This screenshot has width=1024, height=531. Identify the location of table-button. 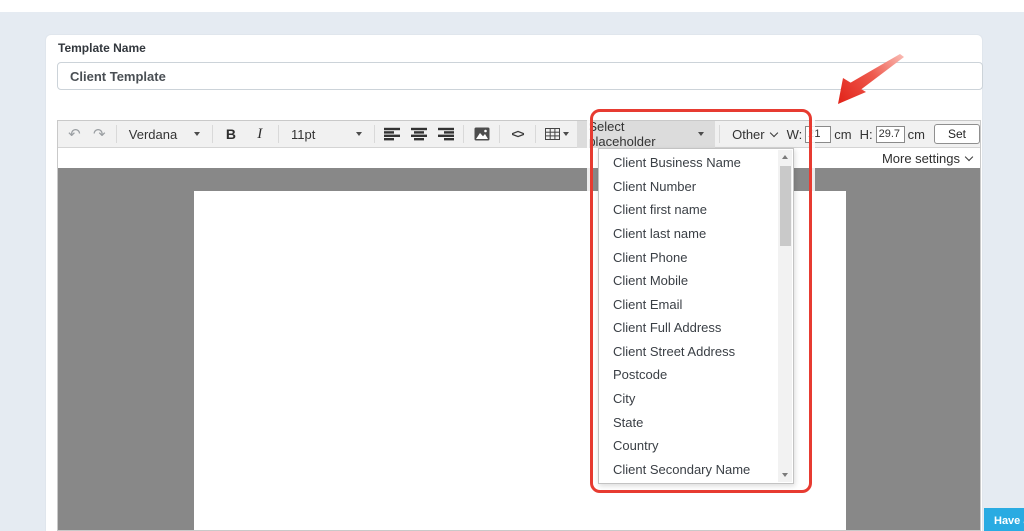
(557, 134).